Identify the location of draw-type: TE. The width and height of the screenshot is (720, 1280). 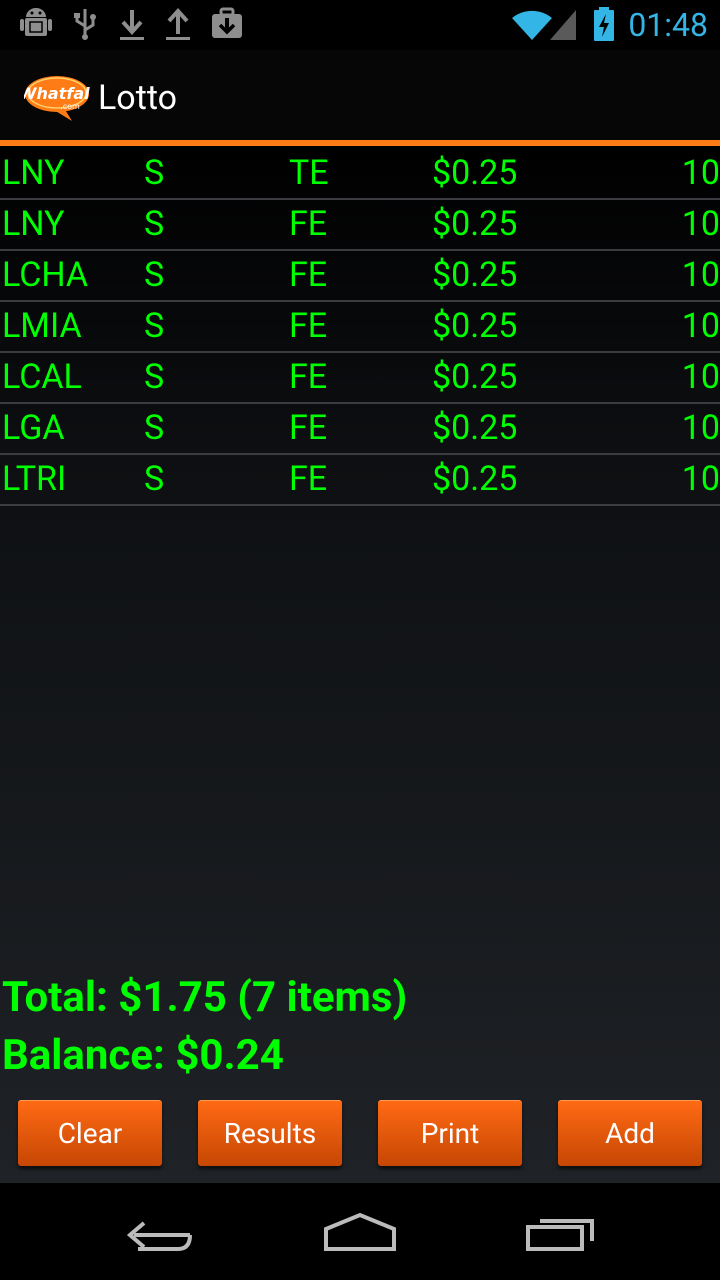
(309, 173).